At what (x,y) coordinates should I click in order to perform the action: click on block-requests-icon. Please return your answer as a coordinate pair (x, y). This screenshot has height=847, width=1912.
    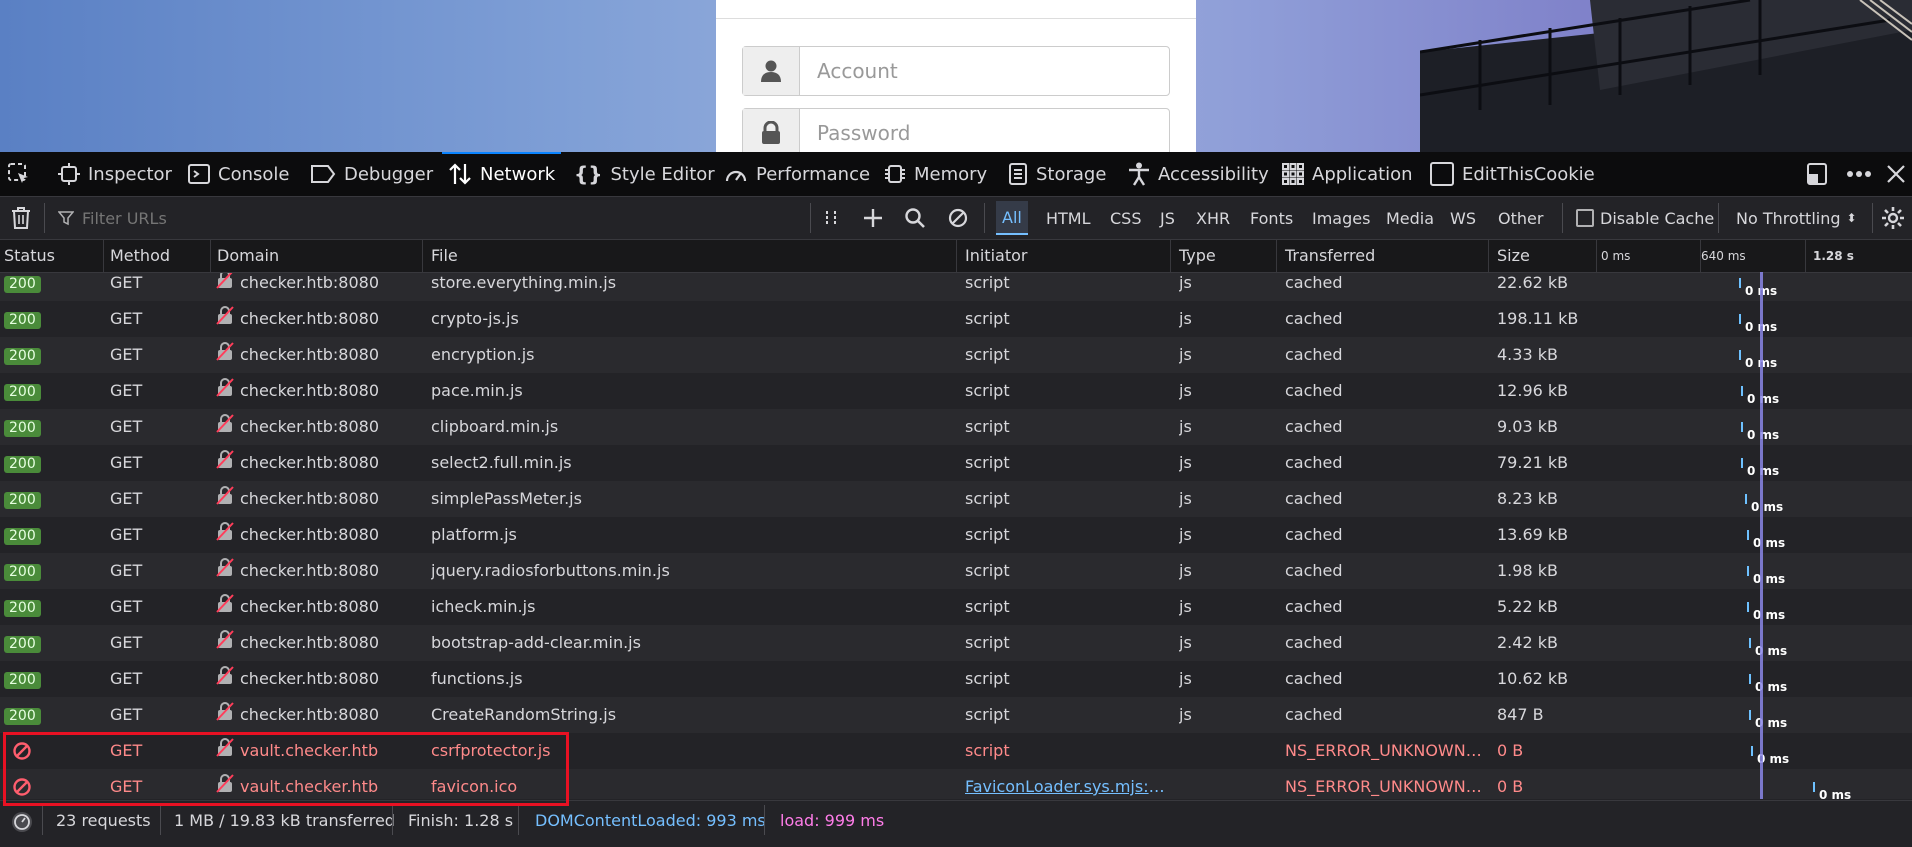
    Looking at the image, I should click on (958, 218).